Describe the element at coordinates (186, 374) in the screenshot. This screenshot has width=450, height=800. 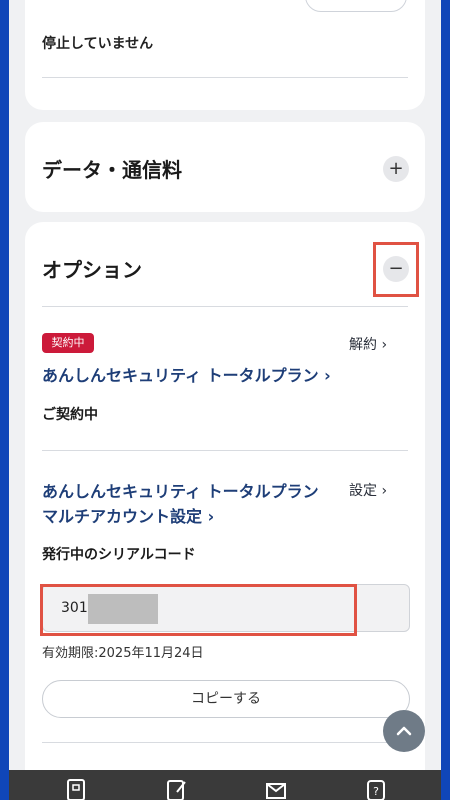
I see `plan-link: あんしんセキュリティ トータルプラン ›` at that location.